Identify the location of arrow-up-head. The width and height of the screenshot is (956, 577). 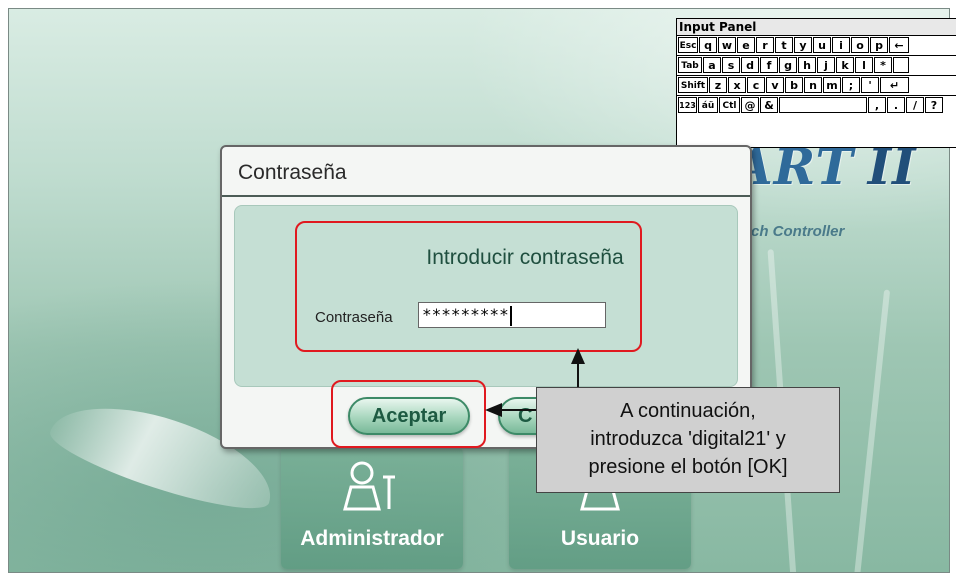
(578, 356).